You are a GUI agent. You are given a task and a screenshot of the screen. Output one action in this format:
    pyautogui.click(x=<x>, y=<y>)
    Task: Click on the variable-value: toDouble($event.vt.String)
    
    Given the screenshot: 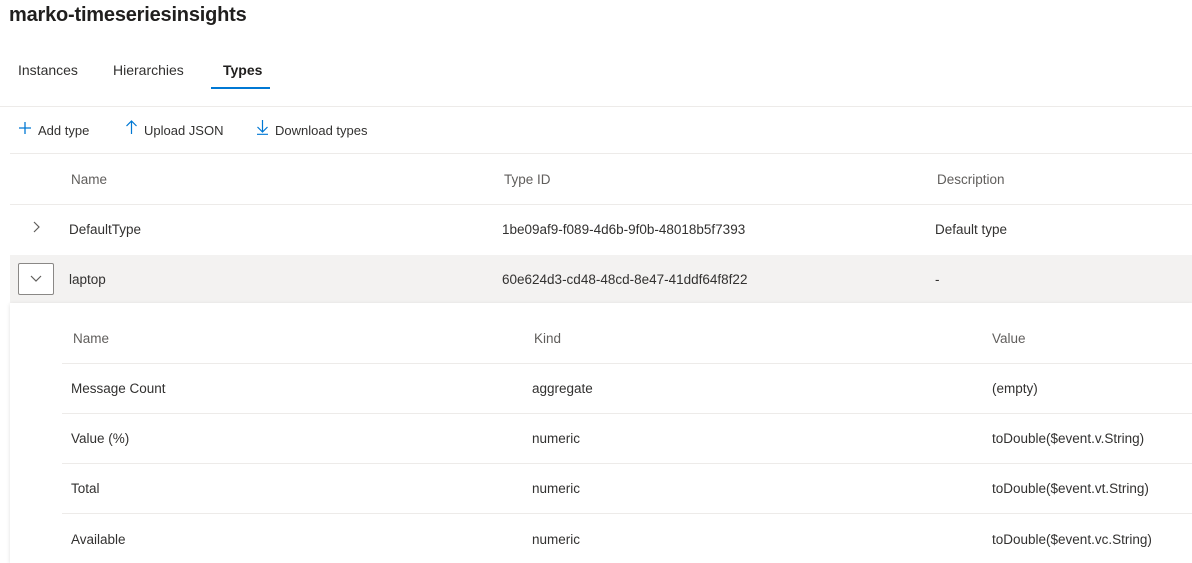 What is the action you would take?
    pyautogui.click(x=1070, y=488)
    